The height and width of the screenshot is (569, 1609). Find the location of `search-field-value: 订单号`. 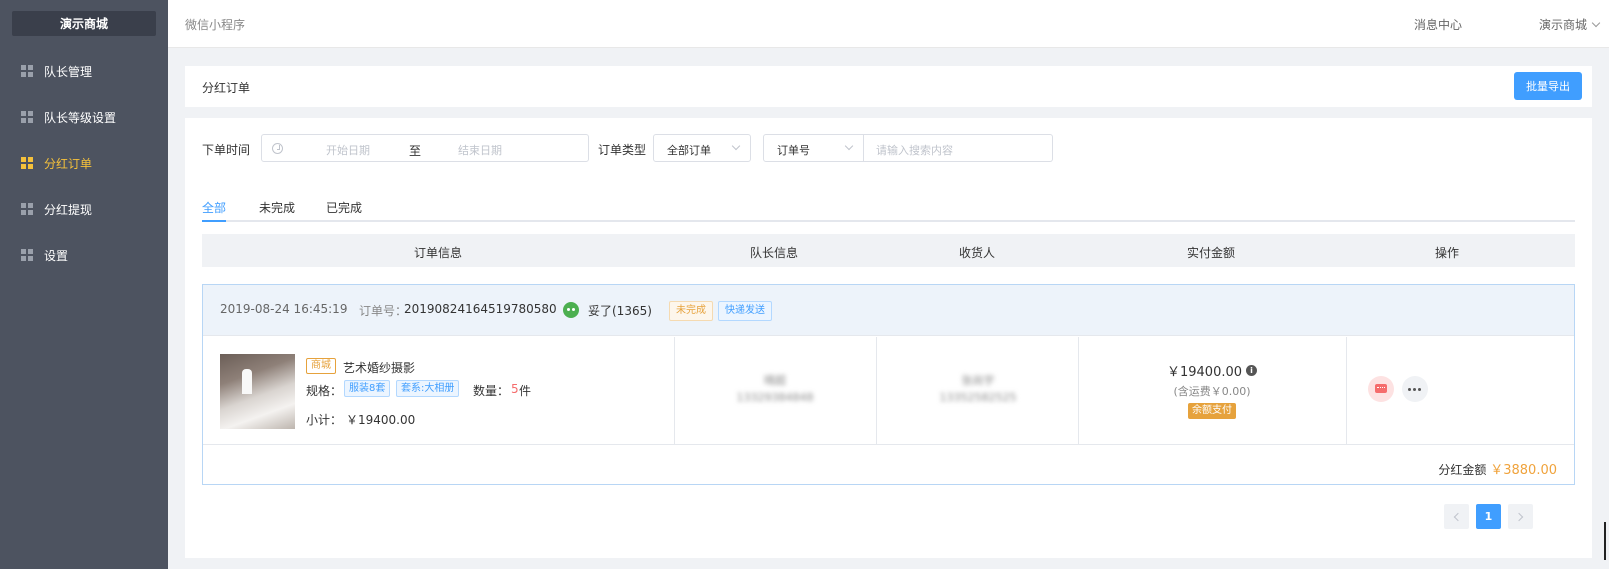

search-field-value: 订单号 is located at coordinates (793, 150).